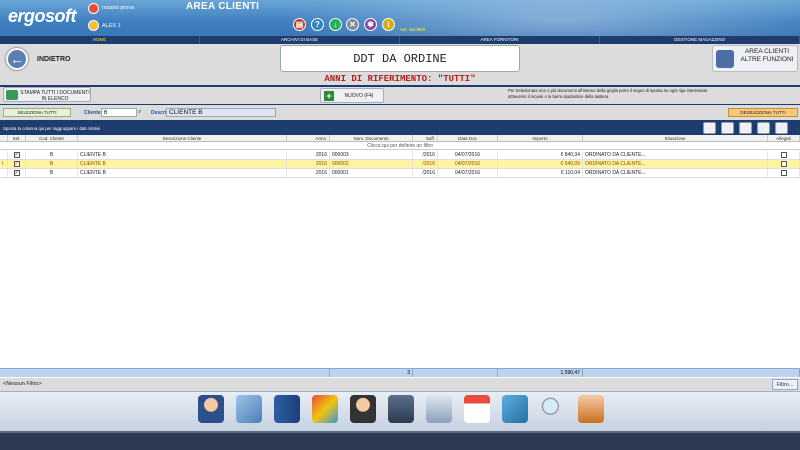 The width and height of the screenshot is (800, 450). Describe the element at coordinates (52, 138) in the screenshot. I see `col-cod: Cod. Cliente` at that location.